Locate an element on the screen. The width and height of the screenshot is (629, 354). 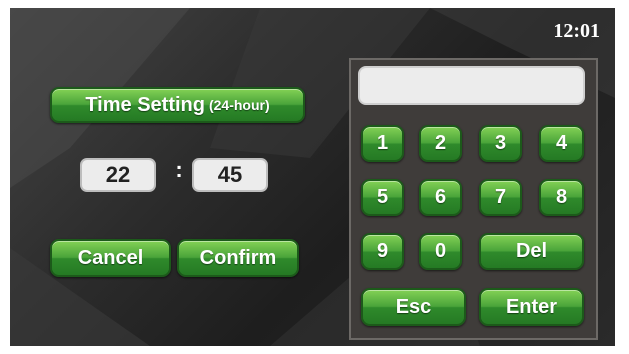
keypad-display-field is located at coordinates (471, 85).